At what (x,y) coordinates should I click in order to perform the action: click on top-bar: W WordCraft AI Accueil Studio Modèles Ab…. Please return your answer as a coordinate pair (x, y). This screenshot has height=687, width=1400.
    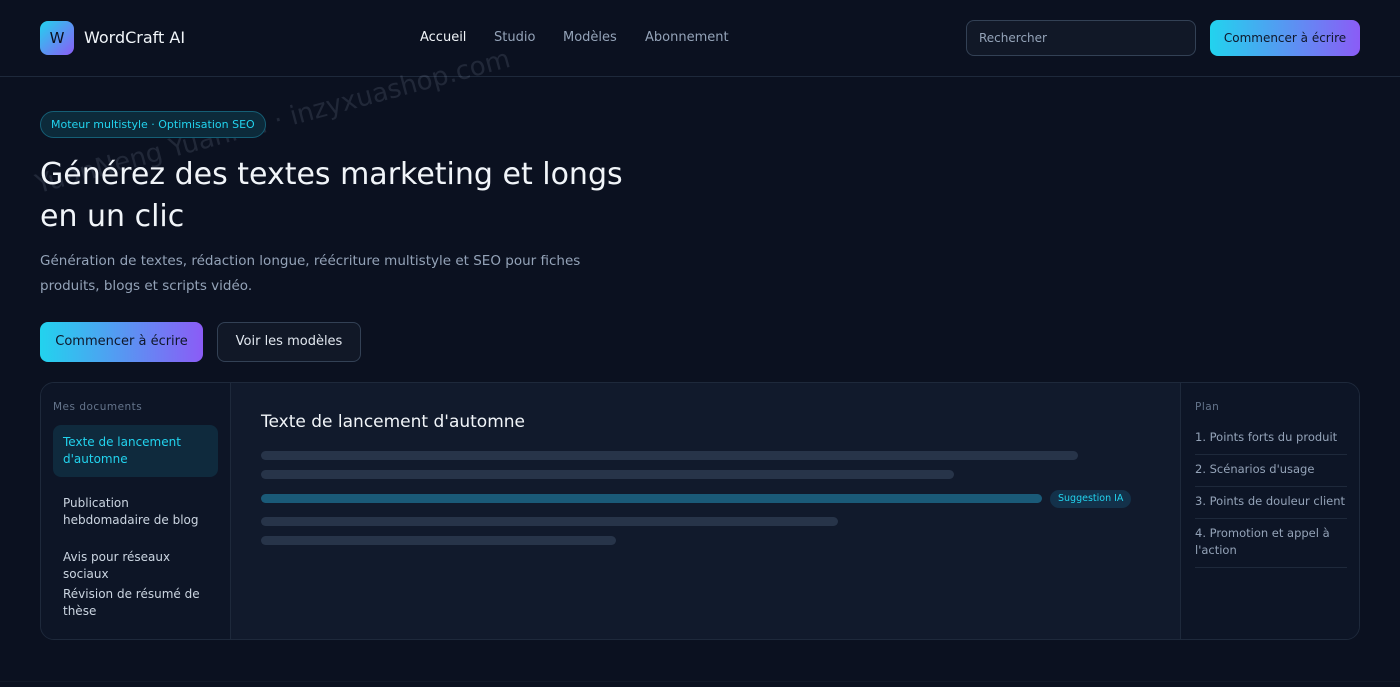
    Looking at the image, I should click on (700, 38).